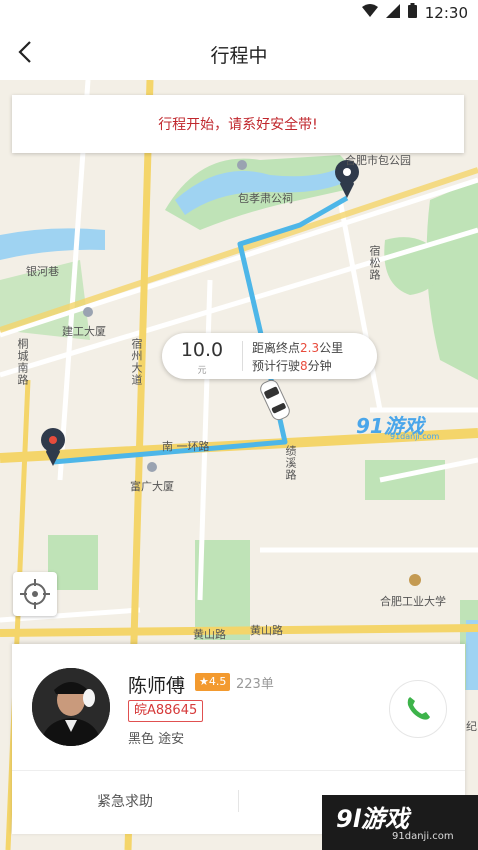  Describe the element at coordinates (42, 271) in the screenshot. I see `map-label-yinhe: 银河巷` at that location.